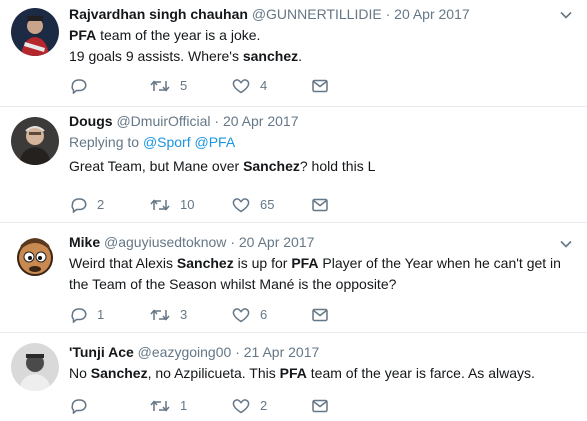  What do you see at coordinates (123, 263) in the screenshot?
I see `tweet-text-segment: Weird that Alexis` at bounding box center [123, 263].